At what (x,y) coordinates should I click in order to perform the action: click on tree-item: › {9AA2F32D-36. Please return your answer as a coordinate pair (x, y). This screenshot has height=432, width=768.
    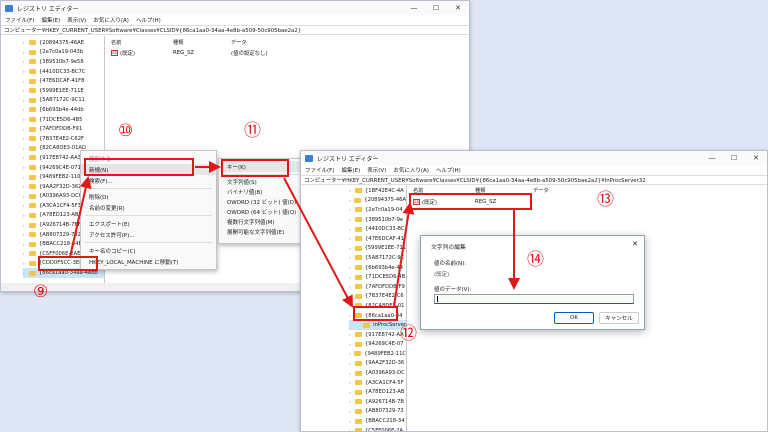
    Looking at the image, I should click on (377, 364).